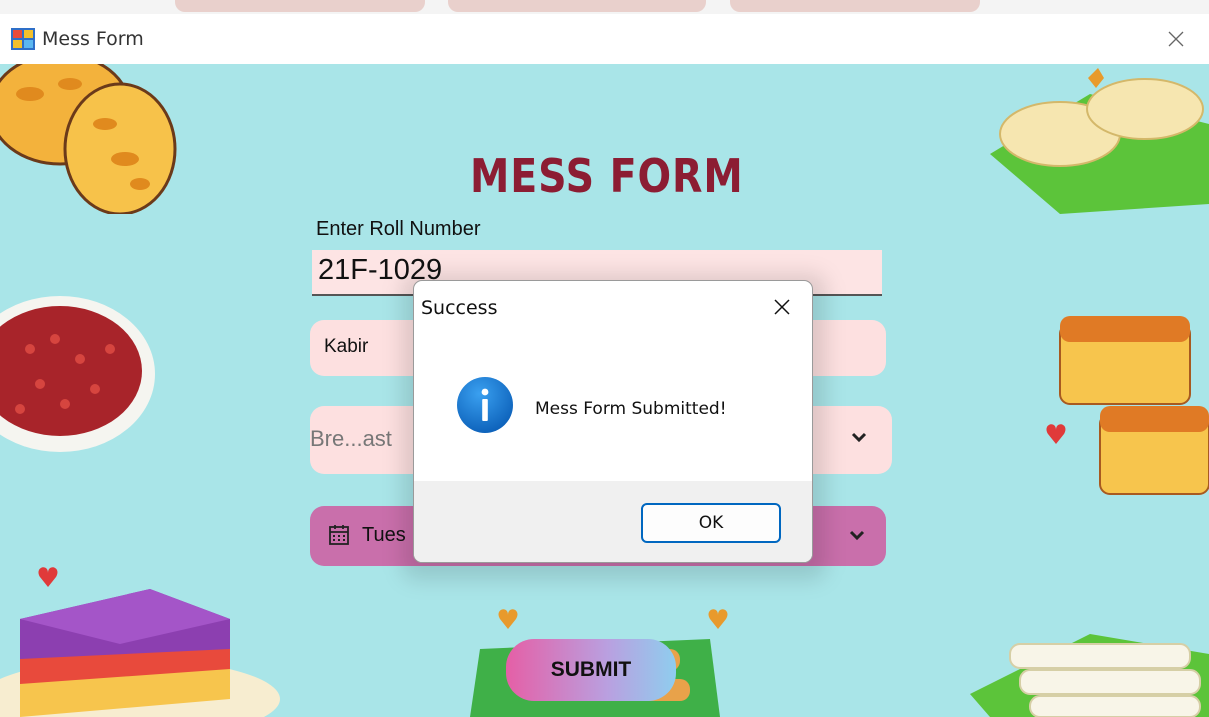  Describe the element at coordinates (613, 521) in the screenshot. I see `dialog-button-bar: OK` at that location.